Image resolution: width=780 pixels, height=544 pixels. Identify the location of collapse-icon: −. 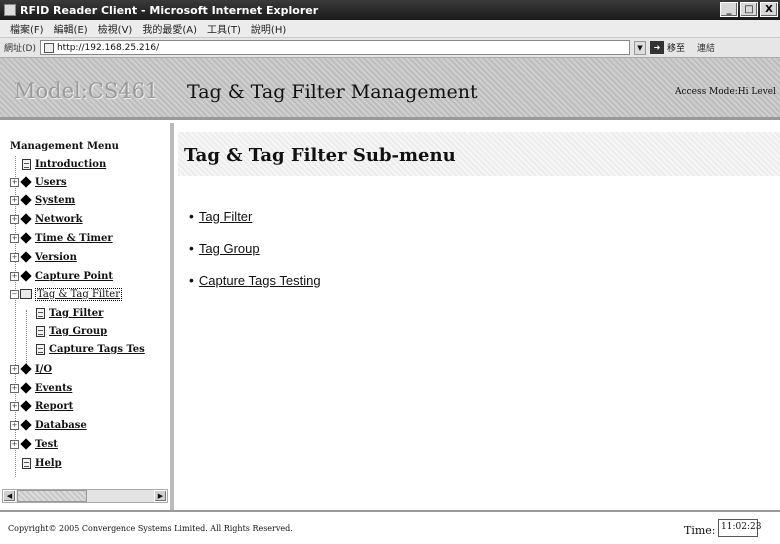
(14, 294).